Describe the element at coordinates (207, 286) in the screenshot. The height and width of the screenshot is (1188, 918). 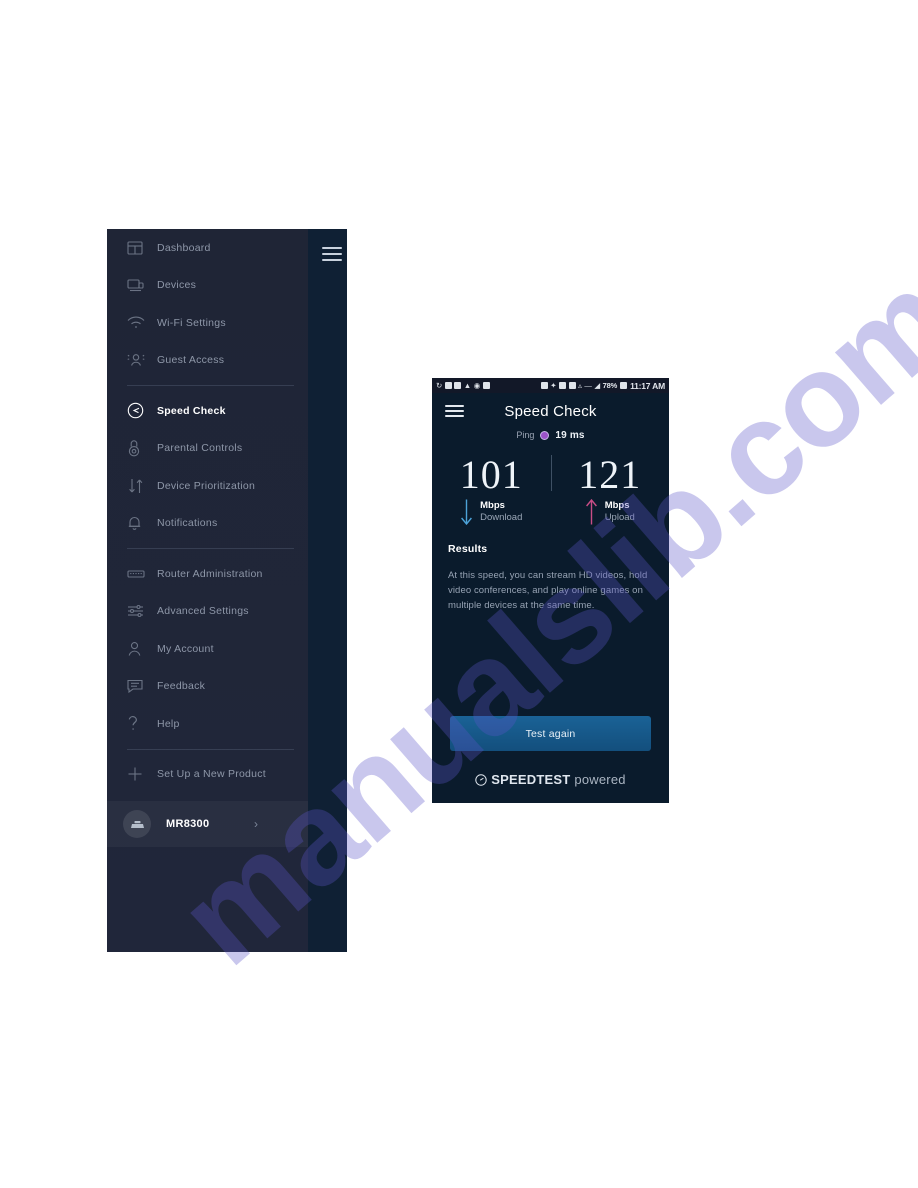
I see `sidebar-item-devices: Devices` at that location.